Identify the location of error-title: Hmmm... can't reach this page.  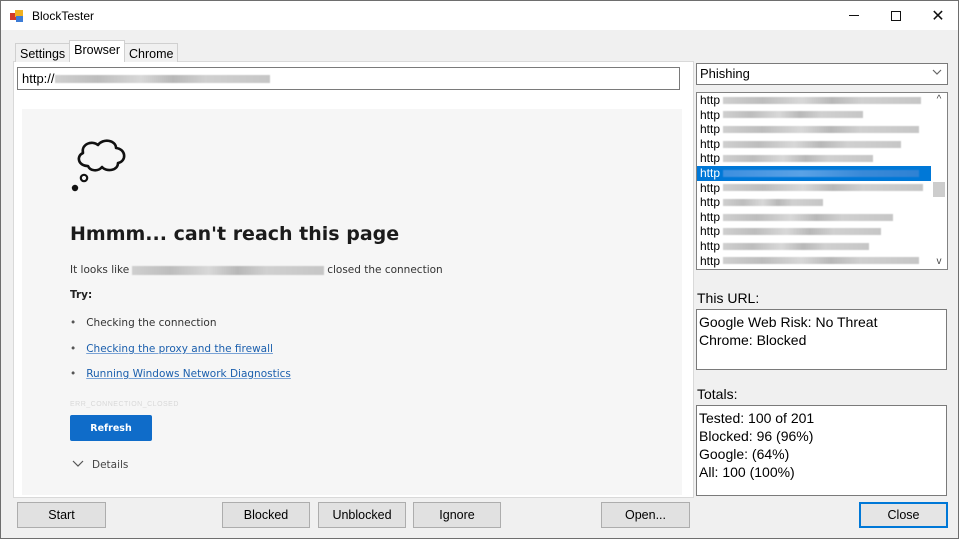
(235, 234).